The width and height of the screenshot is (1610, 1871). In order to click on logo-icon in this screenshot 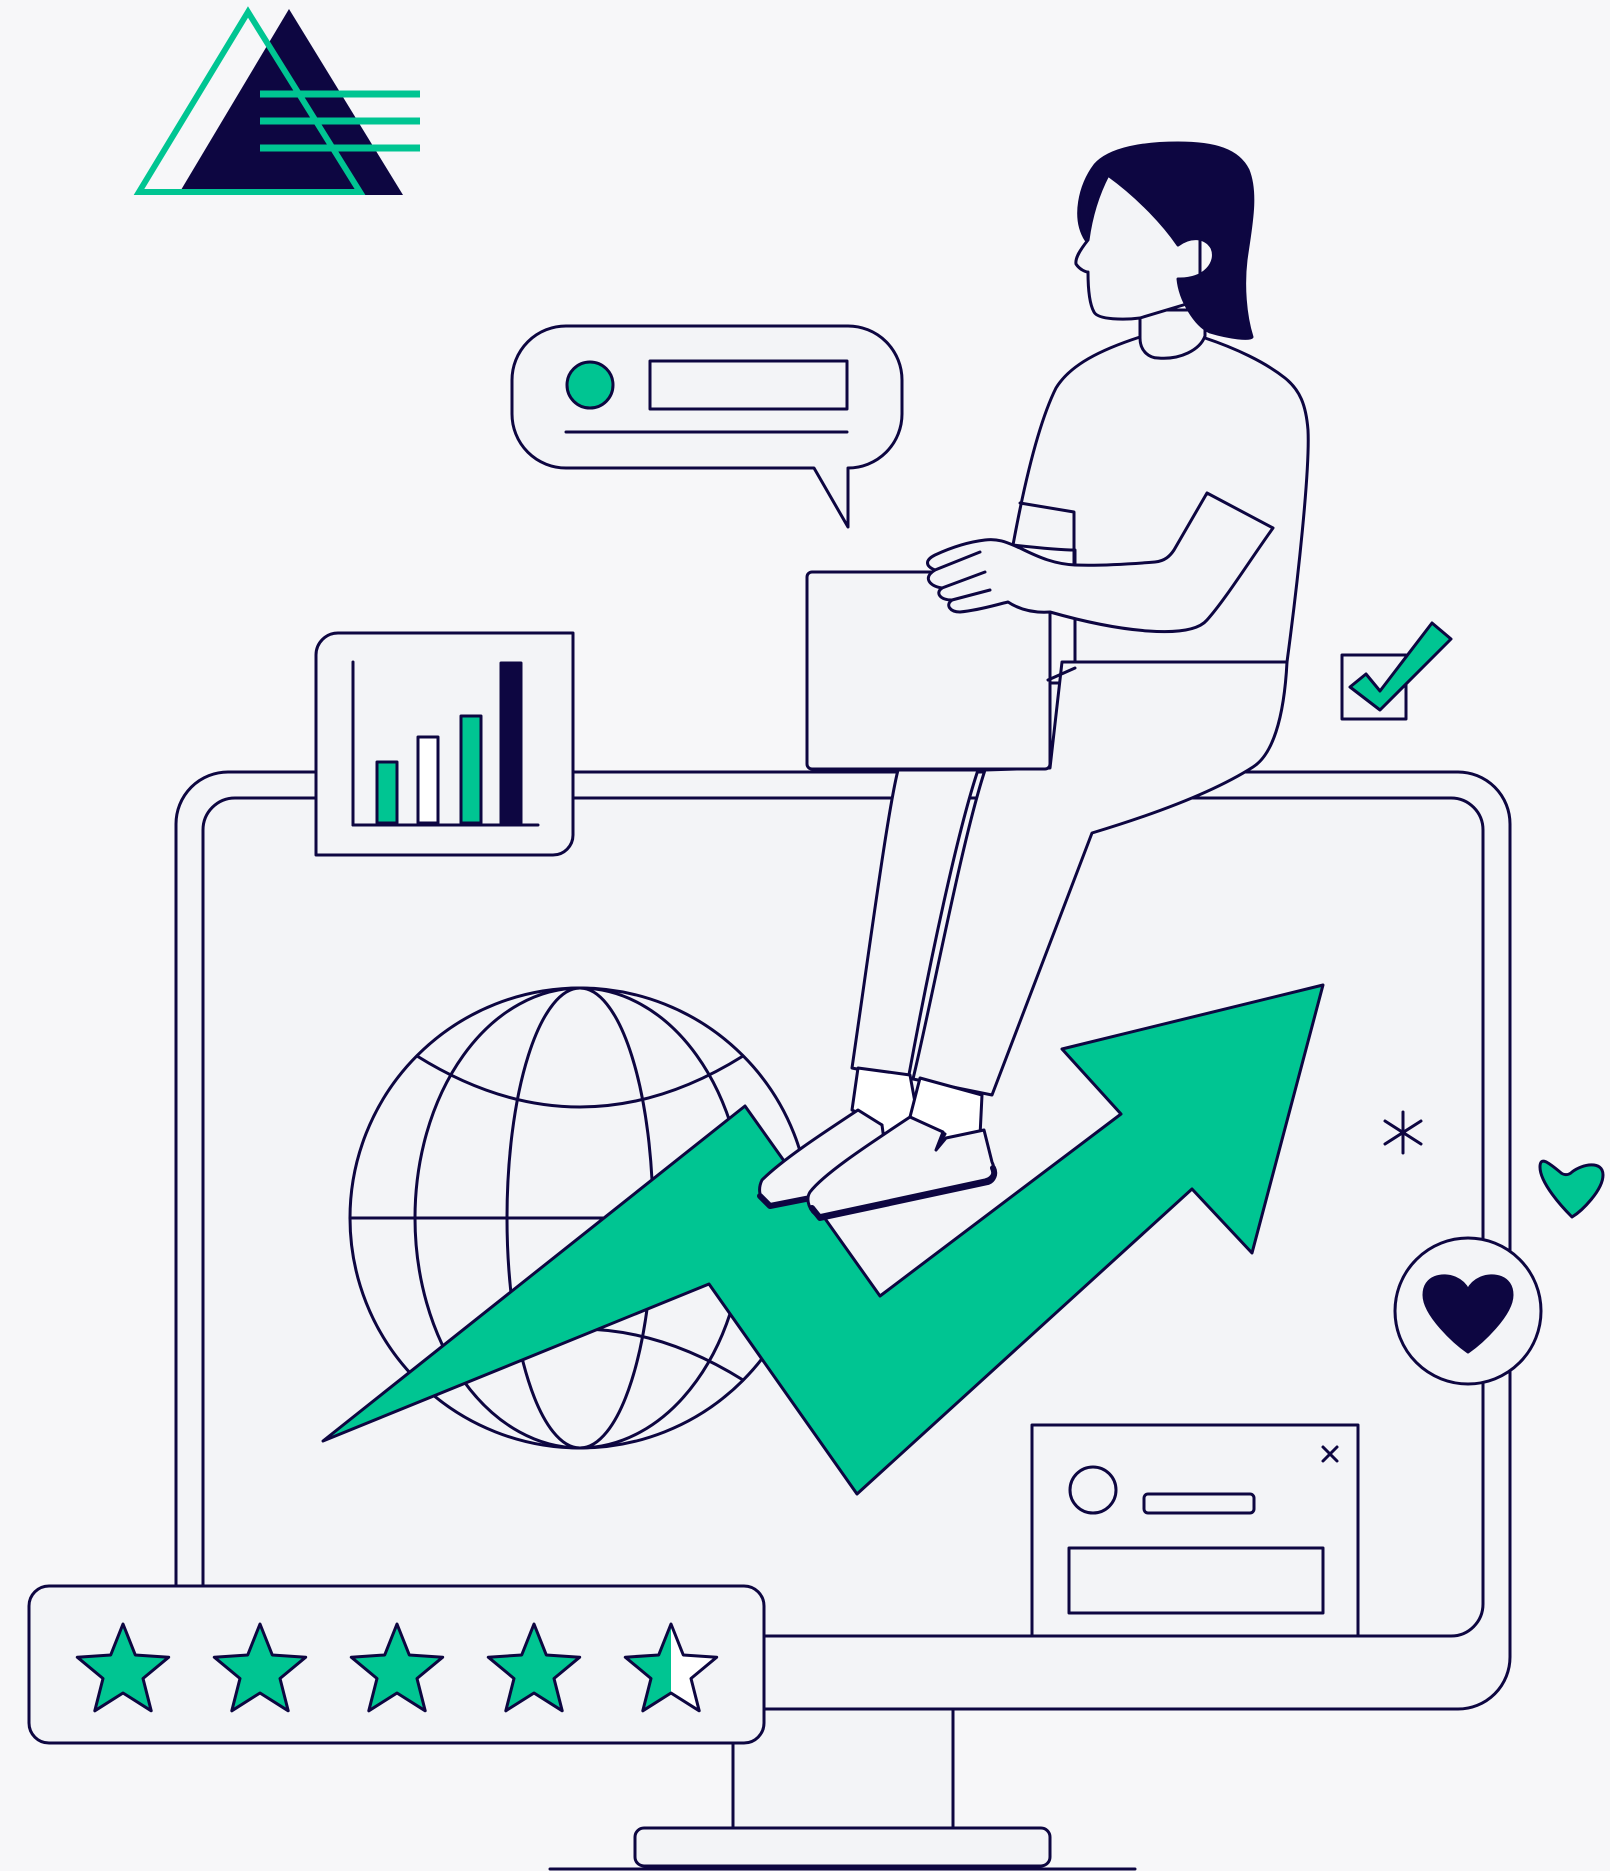, I will do `click(276, 100)`.